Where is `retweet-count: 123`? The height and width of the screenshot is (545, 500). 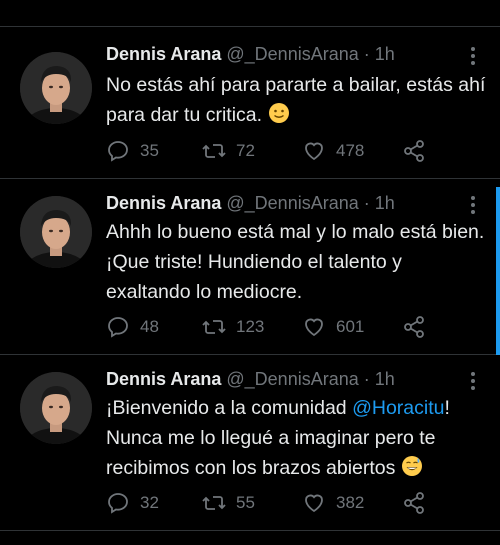 retweet-count: 123 is located at coordinates (250, 326).